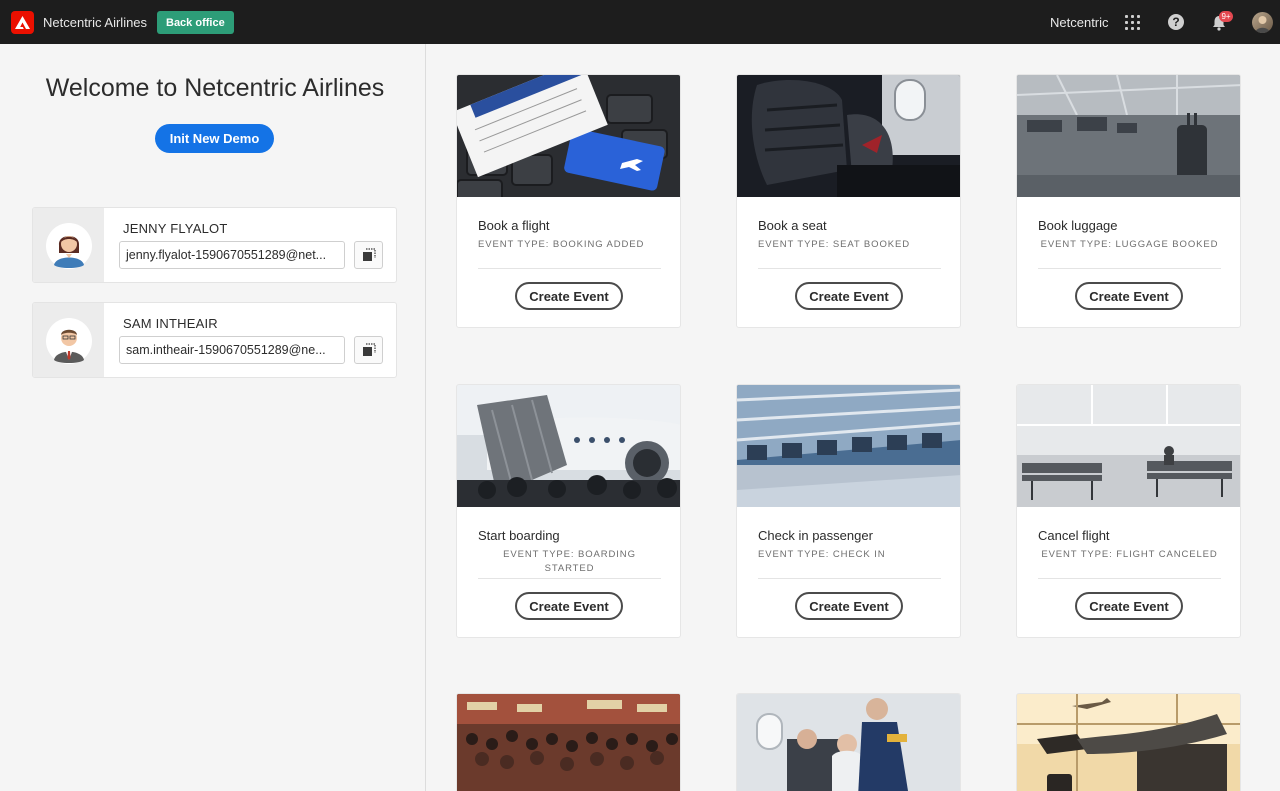  What do you see at coordinates (1129, 554) in the screenshot?
I see `event-type: EVENT TYPE: FLIGHT CANCELED` at bounding box center [1129, 554].